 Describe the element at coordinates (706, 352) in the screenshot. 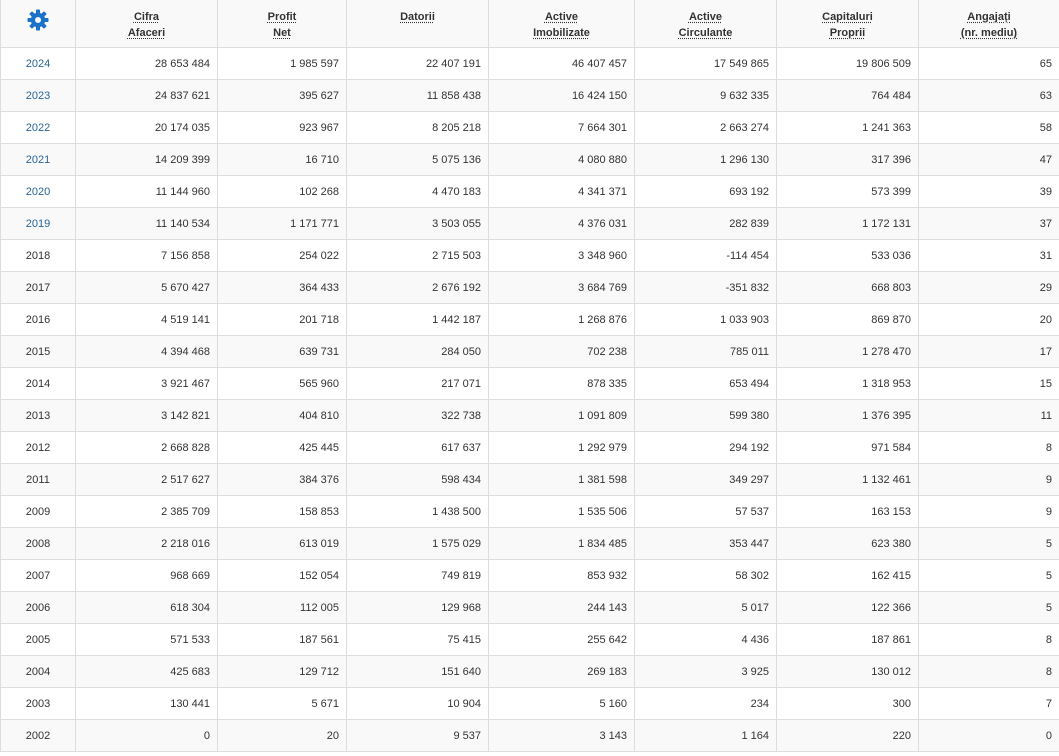

I see `cell-active-circulante: 785 011` at that location.